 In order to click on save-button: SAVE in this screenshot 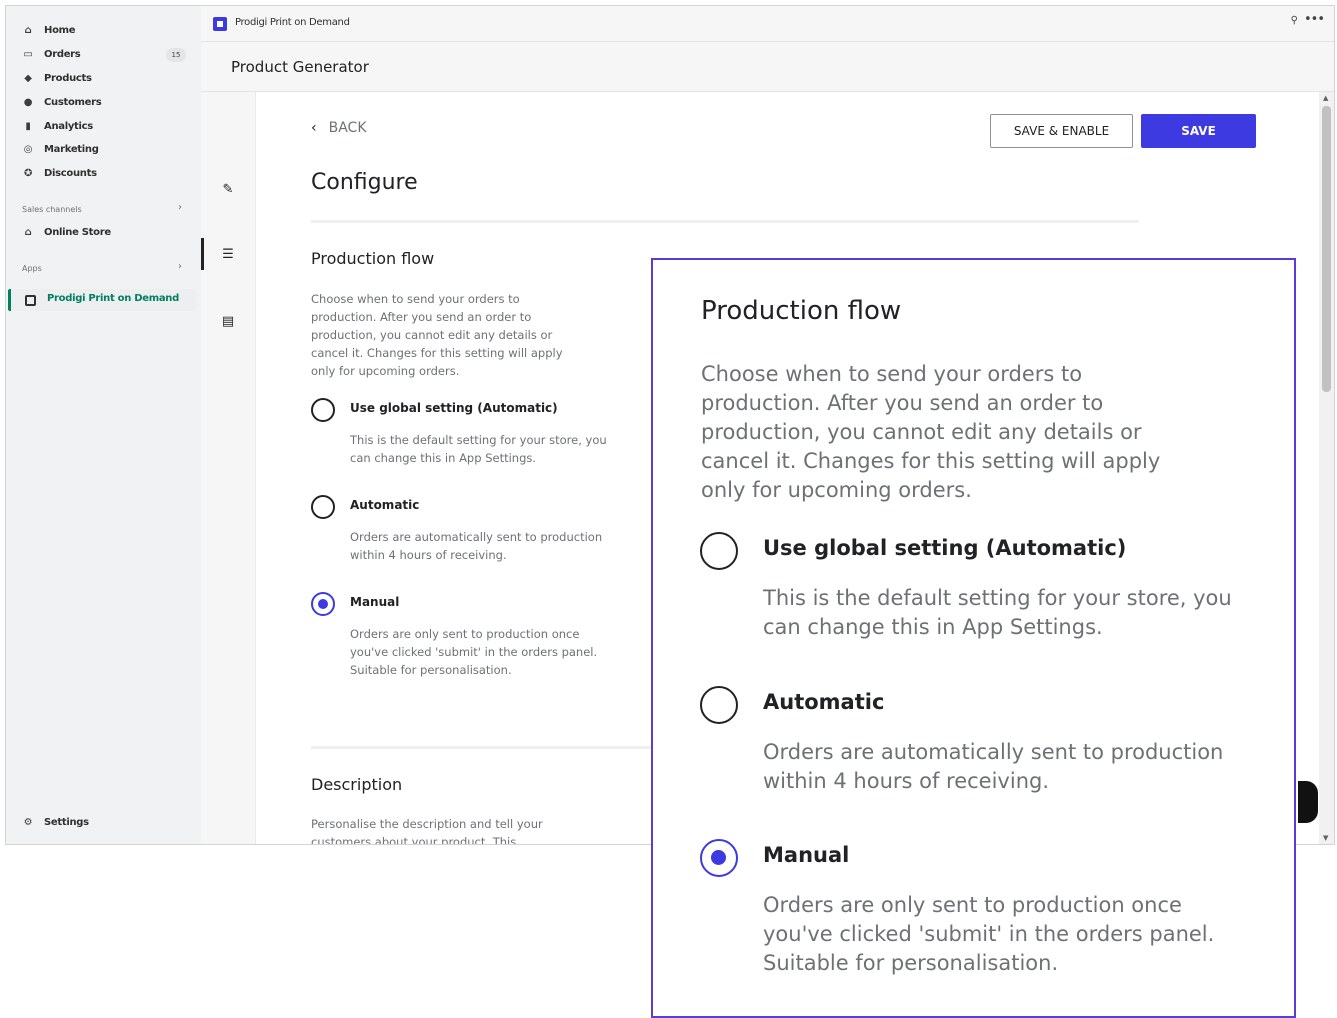, I will do `click(1198, 131)`.